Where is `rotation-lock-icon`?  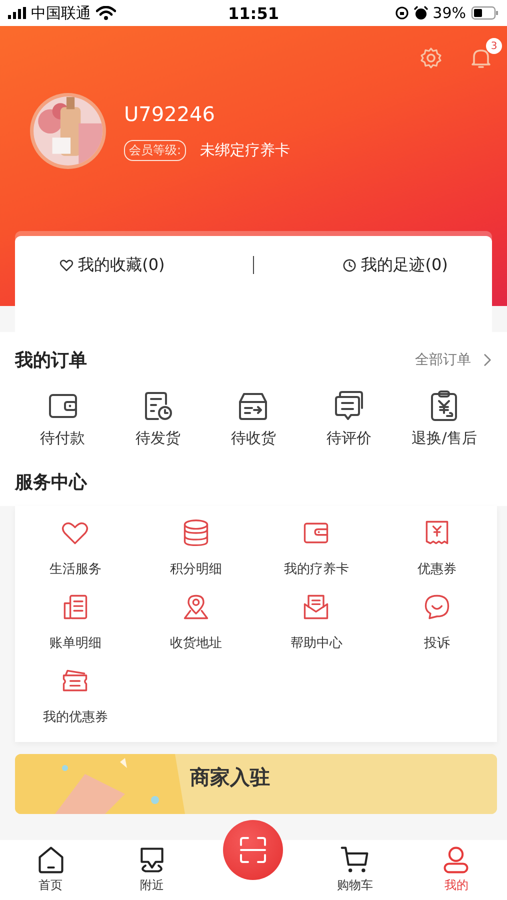 rotation-lock-icon is located at coordinates (401, 13).